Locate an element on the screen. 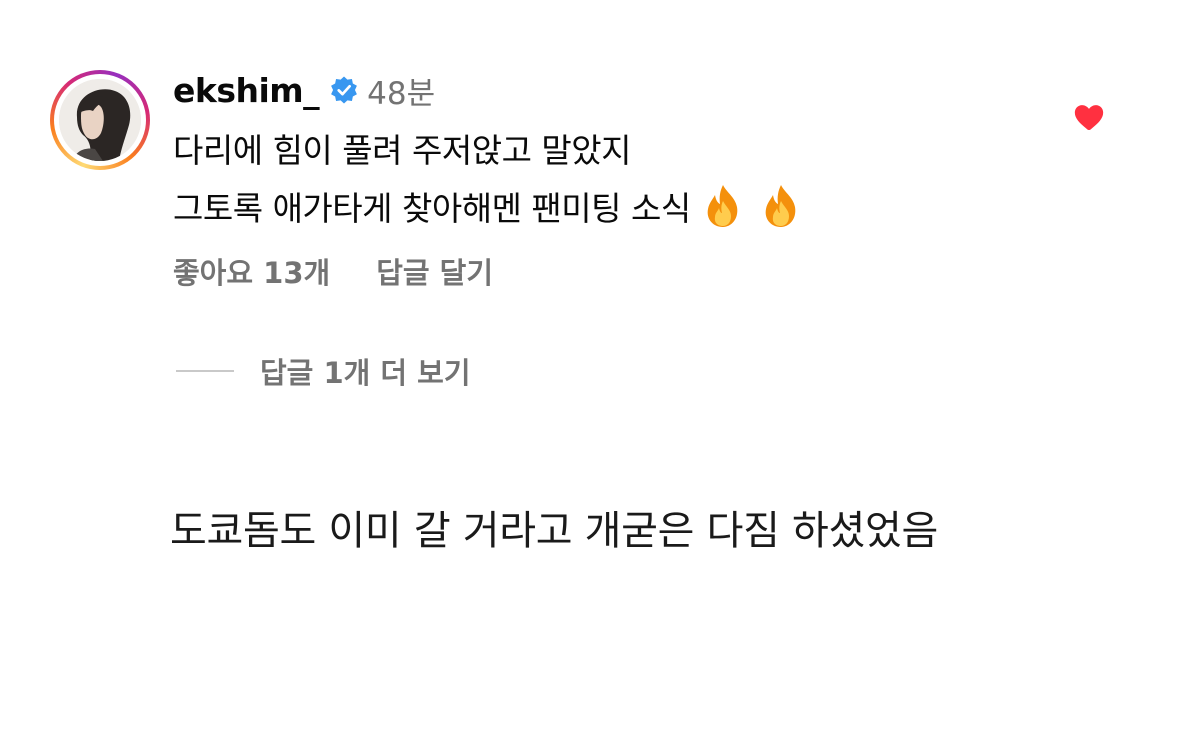 The width and height of the screenshot is (1199, 734). comment-line-2: 그토록 애가타게 찾아해멘 팬미팅 소식 is located at coordinates (613, 209).